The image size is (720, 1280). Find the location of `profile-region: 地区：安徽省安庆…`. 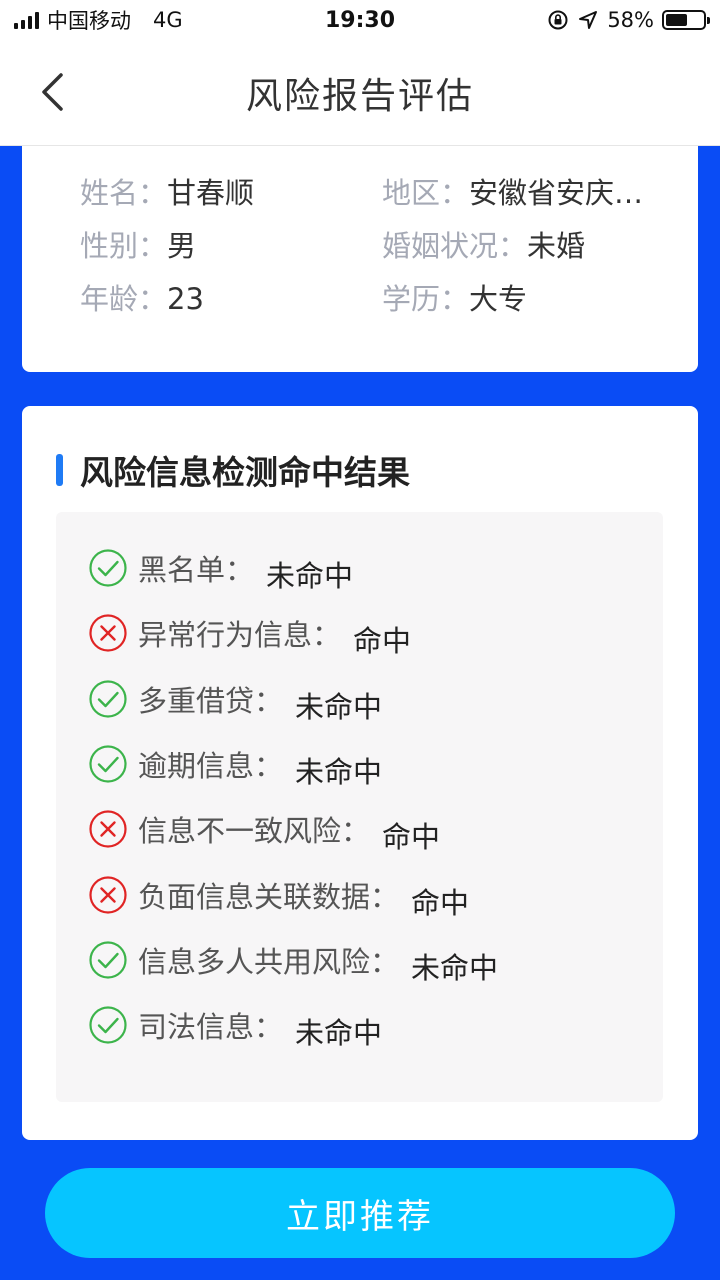

profile-region: 地区：安徽省安庆… is located at coordinates (512, 191).